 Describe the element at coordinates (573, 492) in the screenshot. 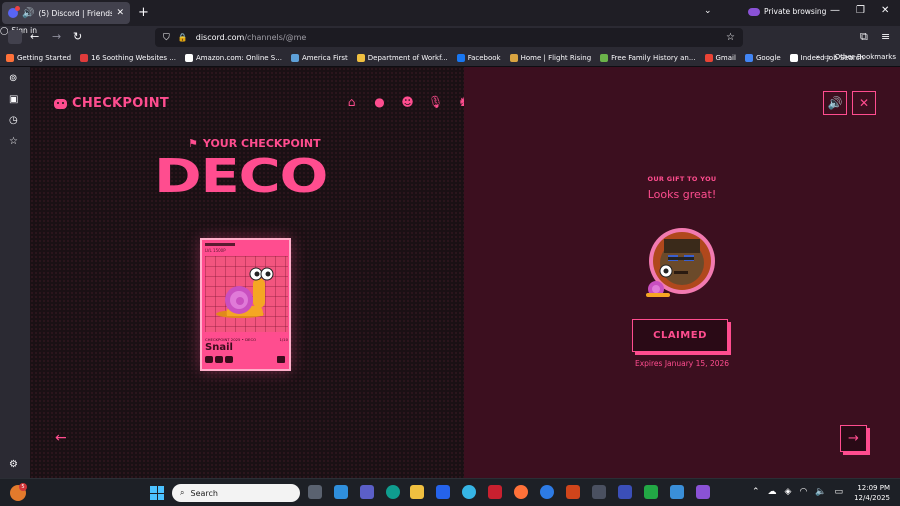

I see `app-red-icon` at that location.